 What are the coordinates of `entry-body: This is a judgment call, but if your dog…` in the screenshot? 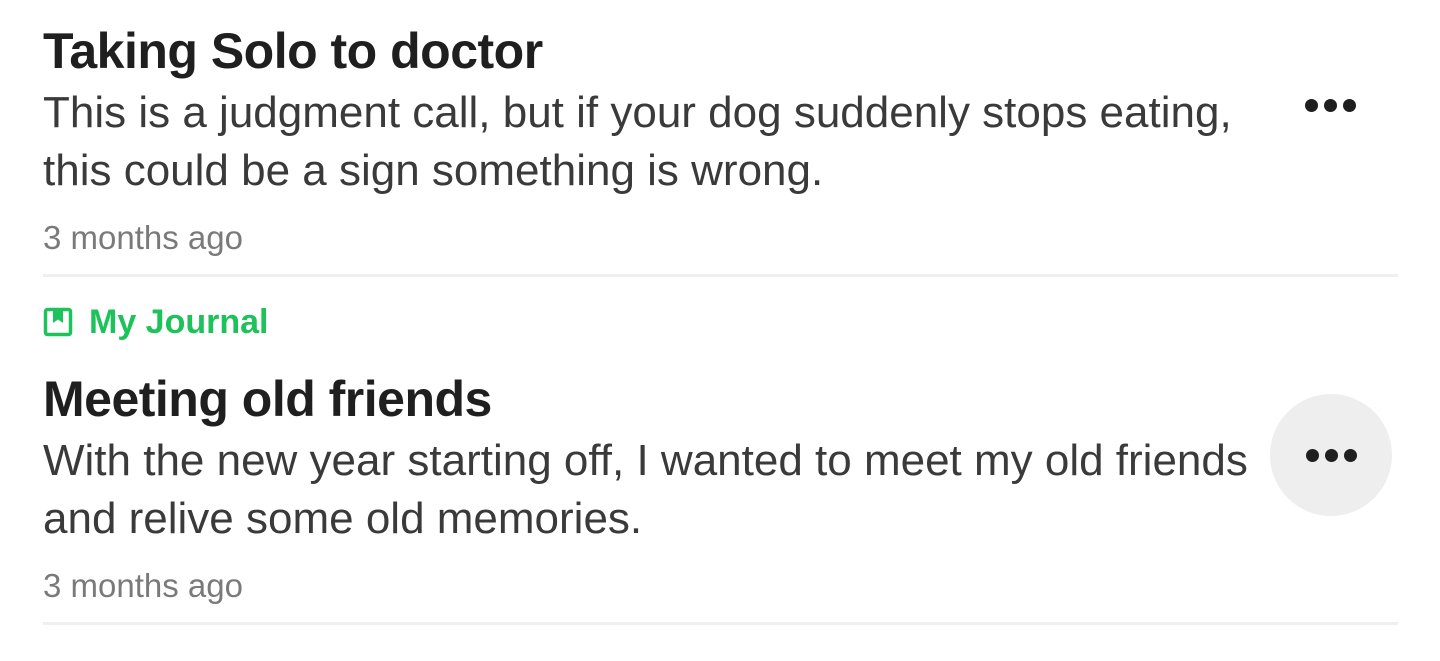 It's located at (637, 141).